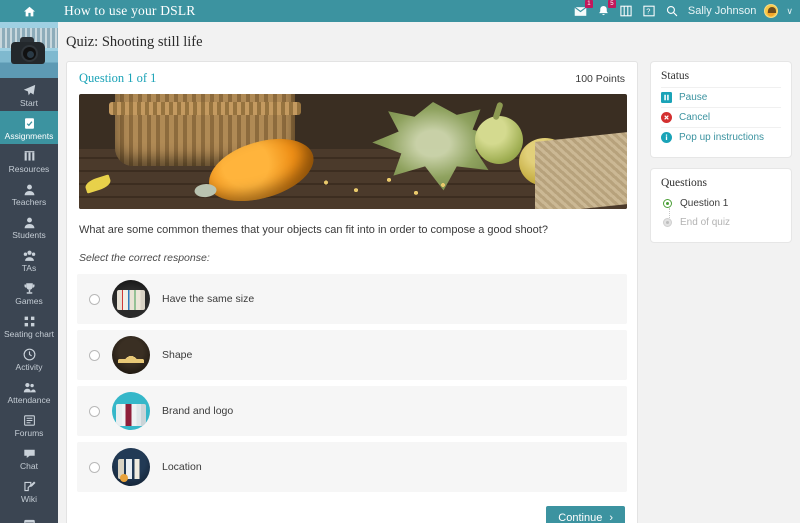 This screenshot has height=523, width=800. What do you see at coordinates (600, 79) in the screenshot?
I see `question-points: 100 Points` at bounding box center [600, 79].